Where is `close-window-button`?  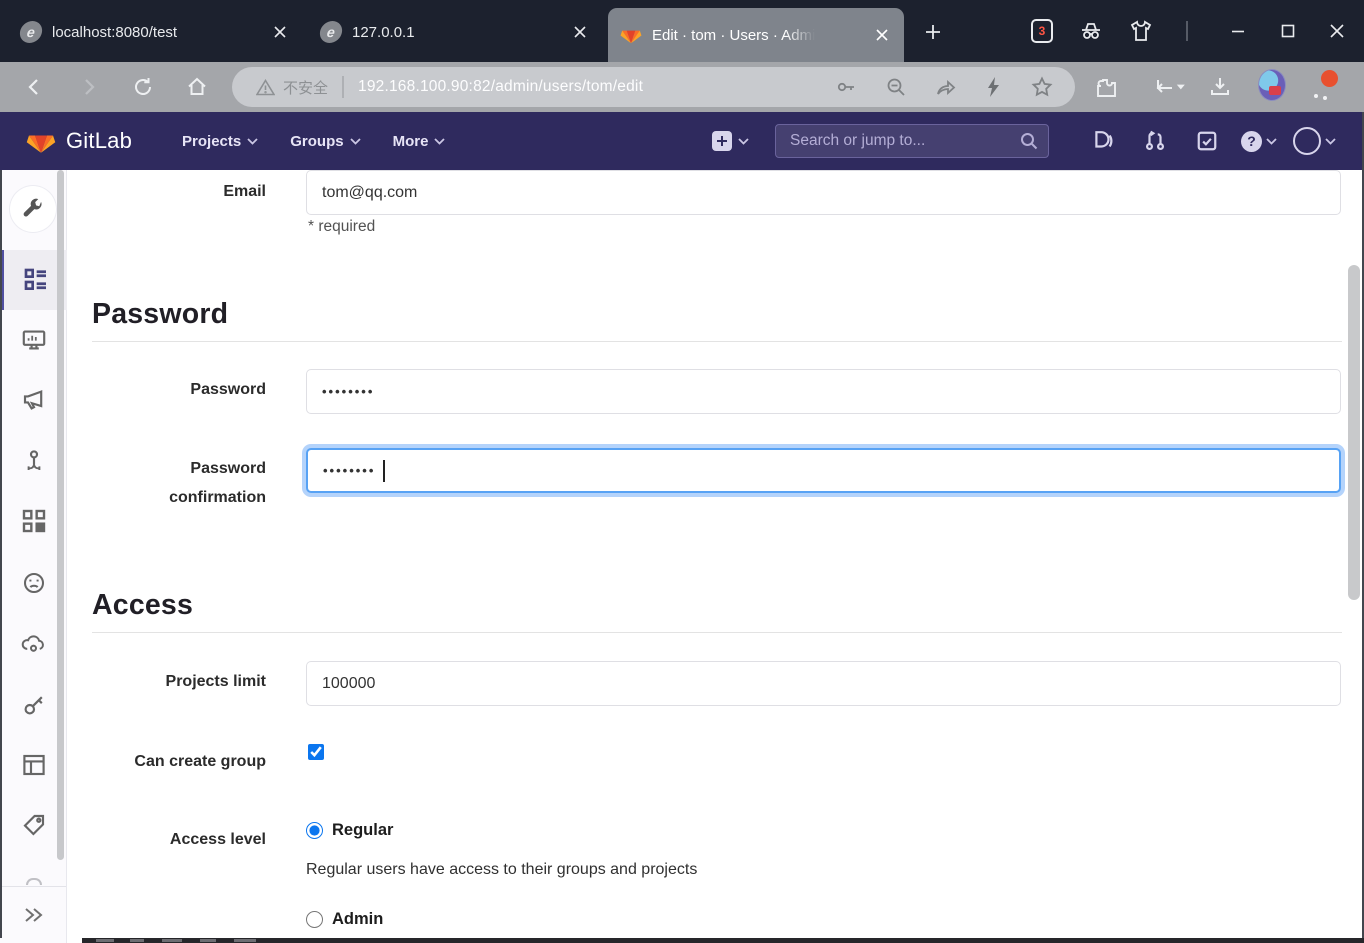
close-window-button is located at coordinates (1337, 31).